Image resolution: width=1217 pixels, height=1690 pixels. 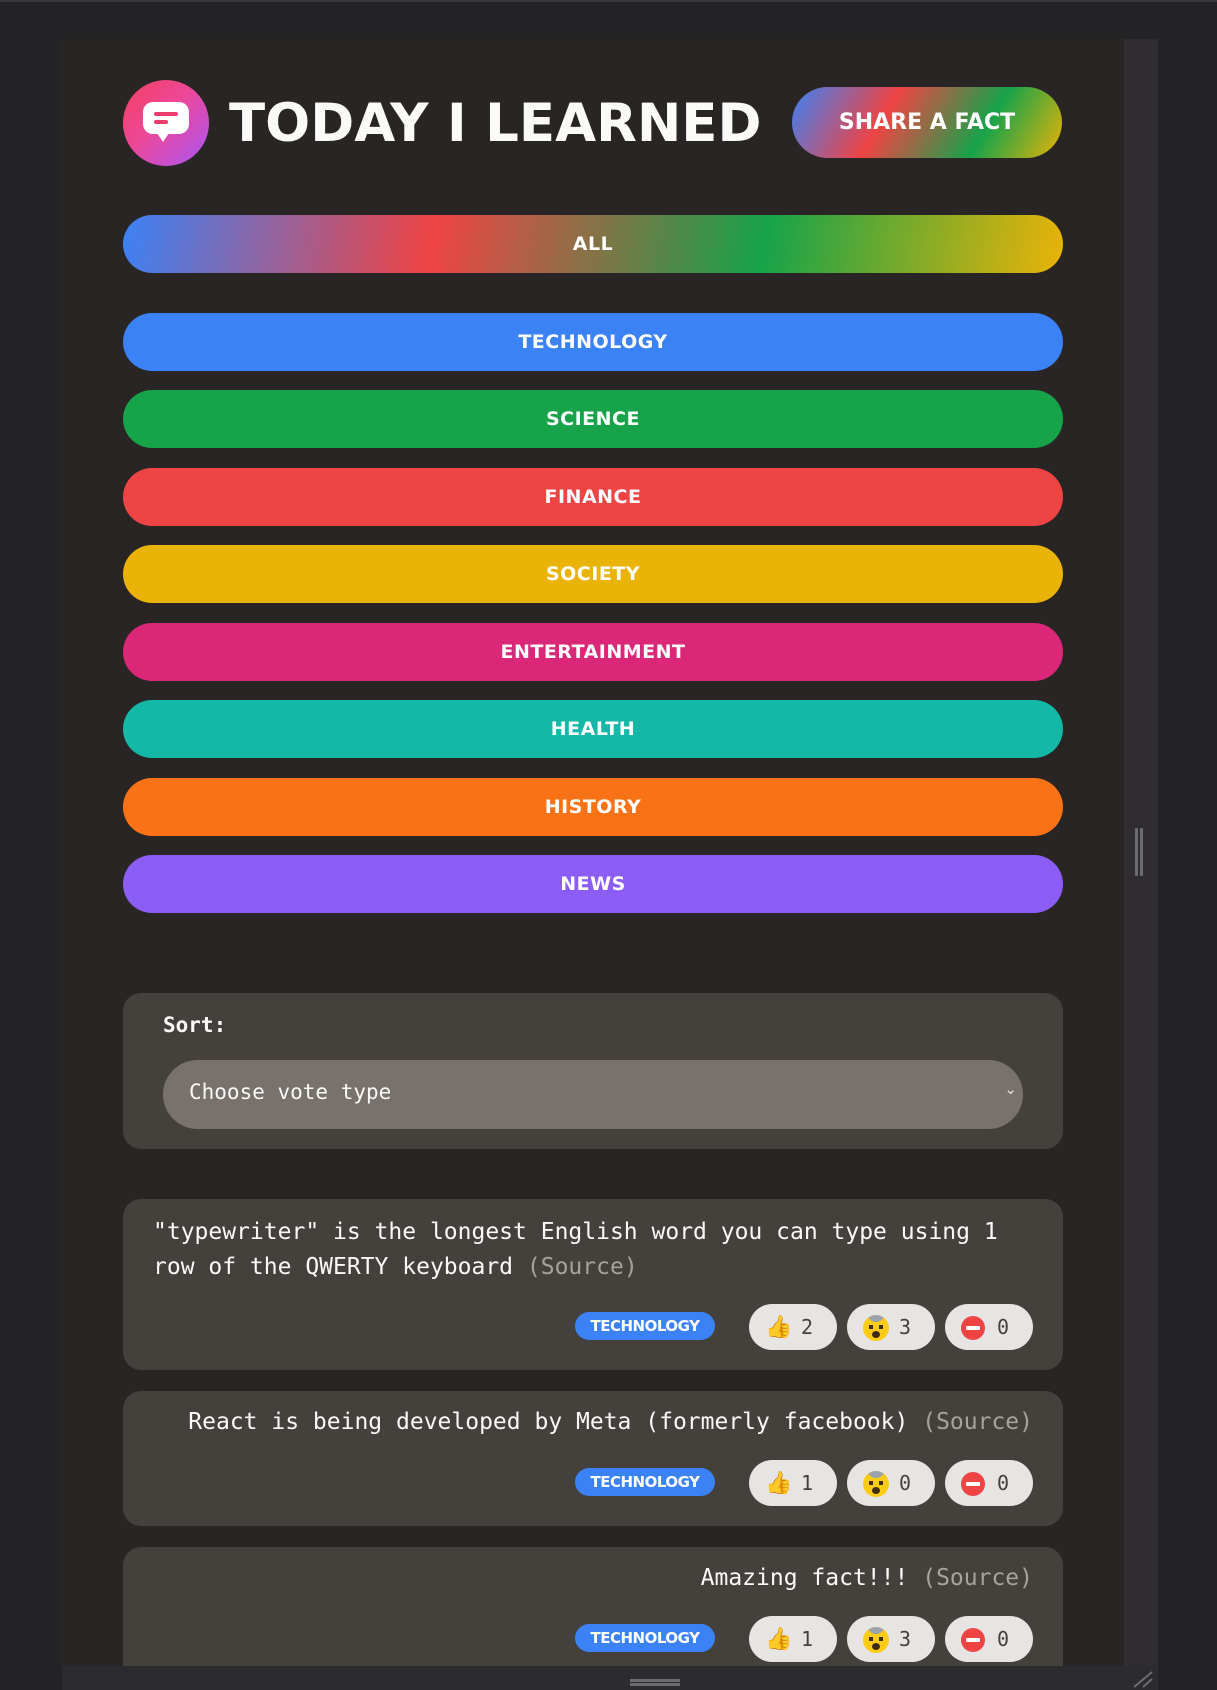 I want to click on category-technology-button: technology, so click(x=593, y=342).